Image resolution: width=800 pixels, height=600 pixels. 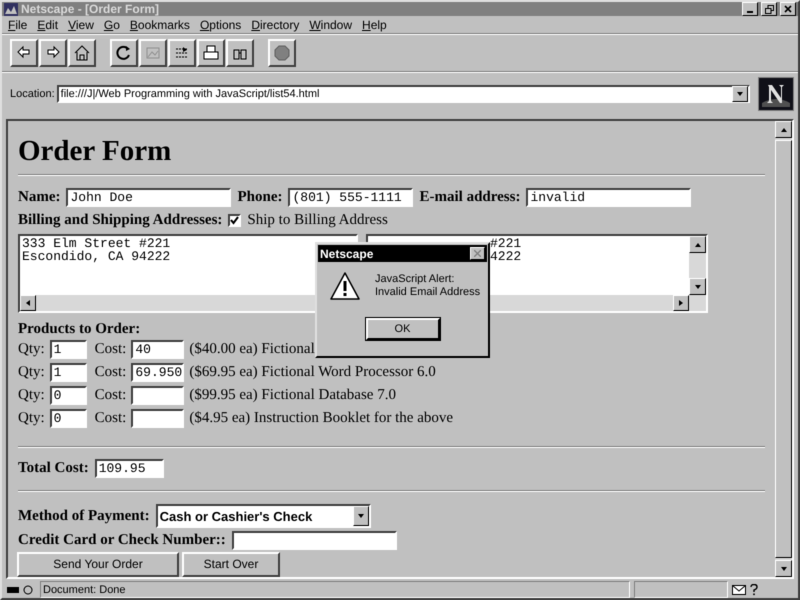 I want to click on menu-item: Options, so click(x=222, y=25).